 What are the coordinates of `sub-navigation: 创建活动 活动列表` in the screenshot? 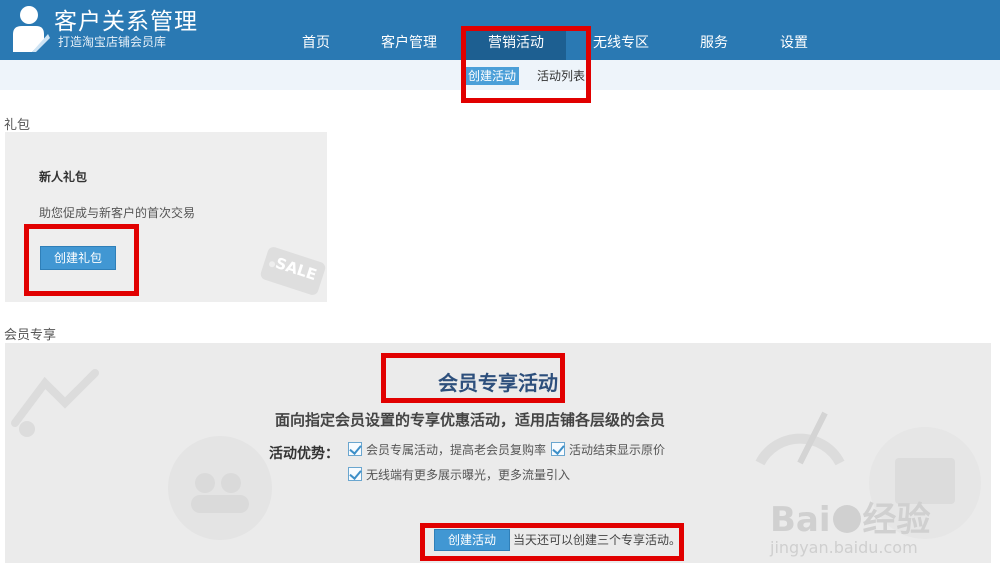 It's located at (500, 75).